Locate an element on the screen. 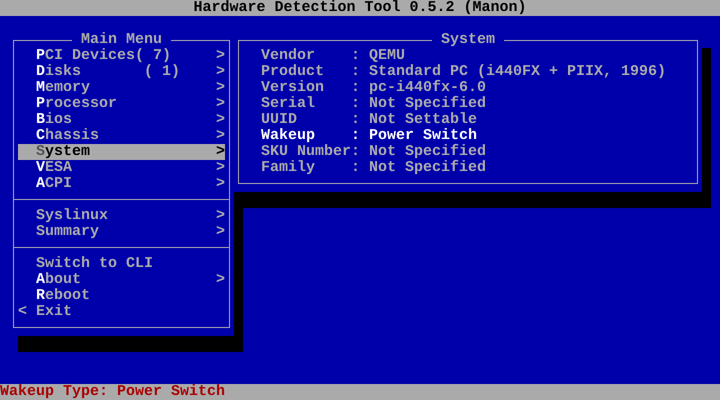 This screenshot has height=400, width=720. menu-item: About > is located at coordinates (121, 280).